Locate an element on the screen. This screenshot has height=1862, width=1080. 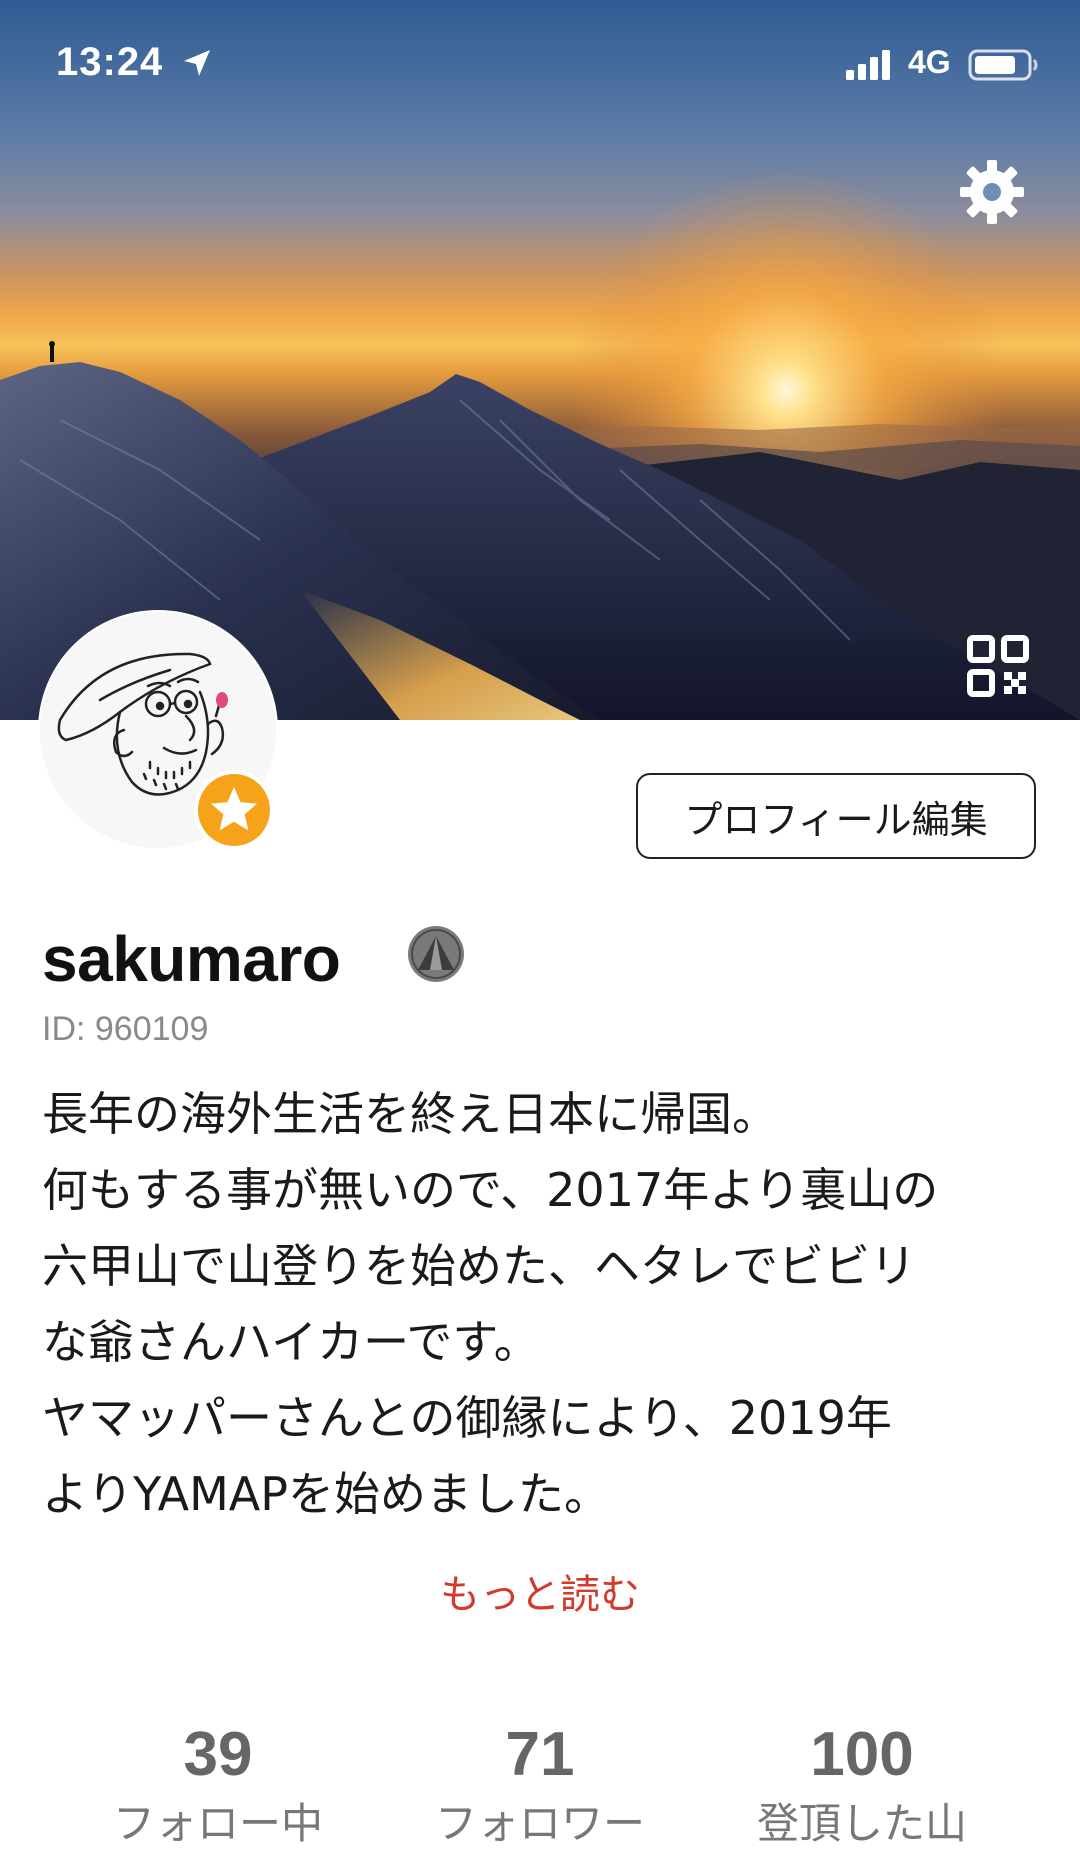
user-id: ID: 960109 is located at coordinates (125, 1029).